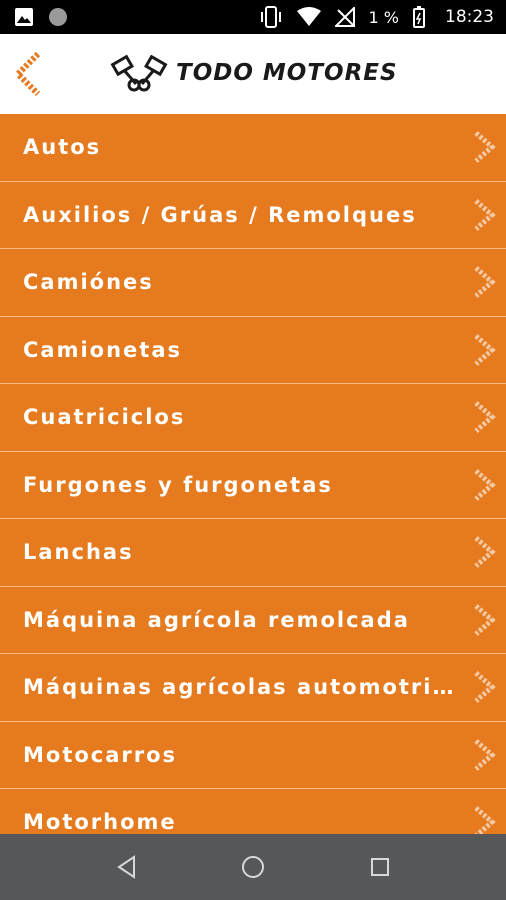 This screenshot has width=506, height=900. I want to click on battery-percent: 1 %, so click(383, 17).